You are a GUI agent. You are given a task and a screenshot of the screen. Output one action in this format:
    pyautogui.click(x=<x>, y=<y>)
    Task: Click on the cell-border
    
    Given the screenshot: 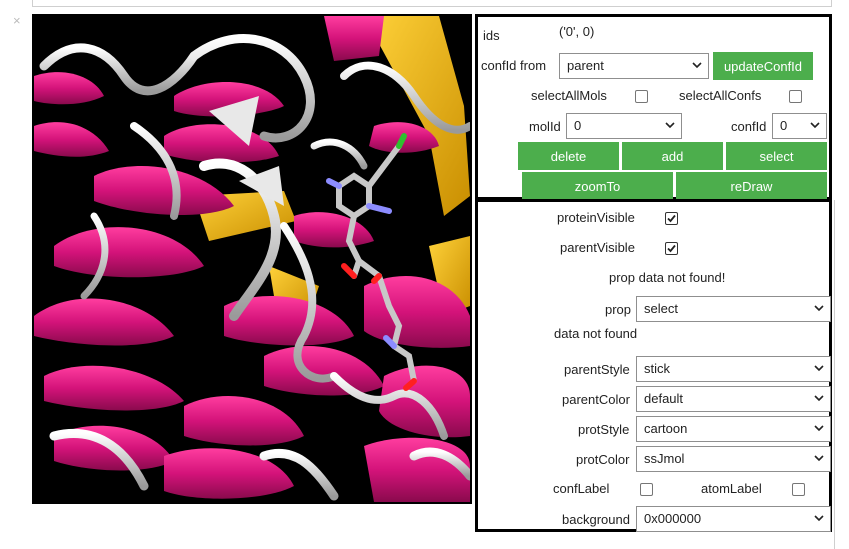 What is the action you would take?
    pyautogui.click(x=834, y=374)
    